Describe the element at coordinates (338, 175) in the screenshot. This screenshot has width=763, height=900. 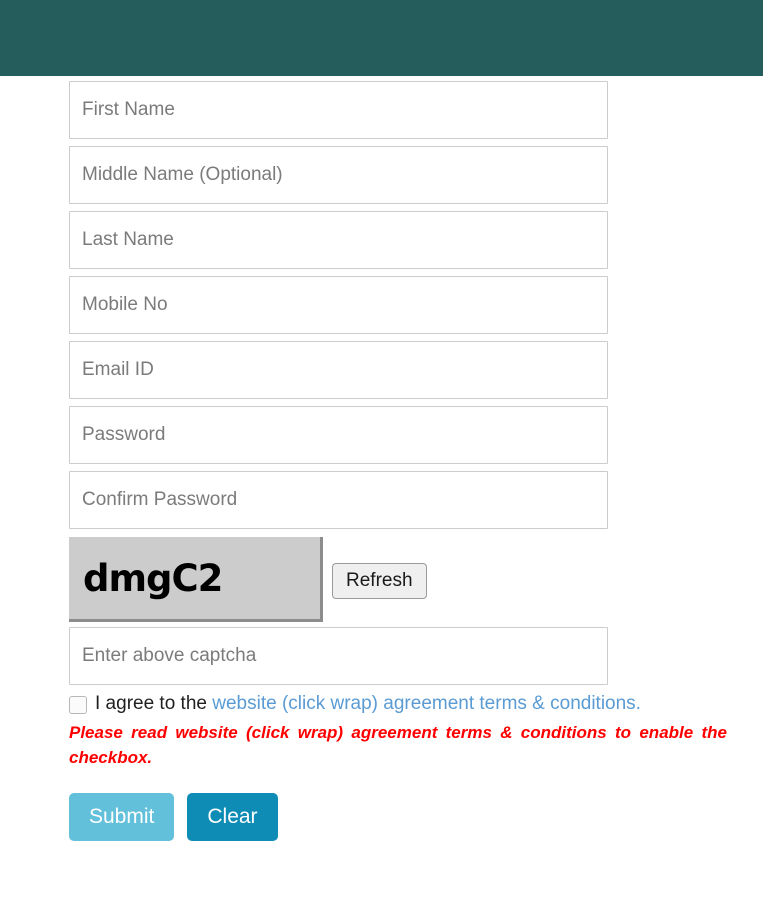
I see `middle-name-input` at that location.